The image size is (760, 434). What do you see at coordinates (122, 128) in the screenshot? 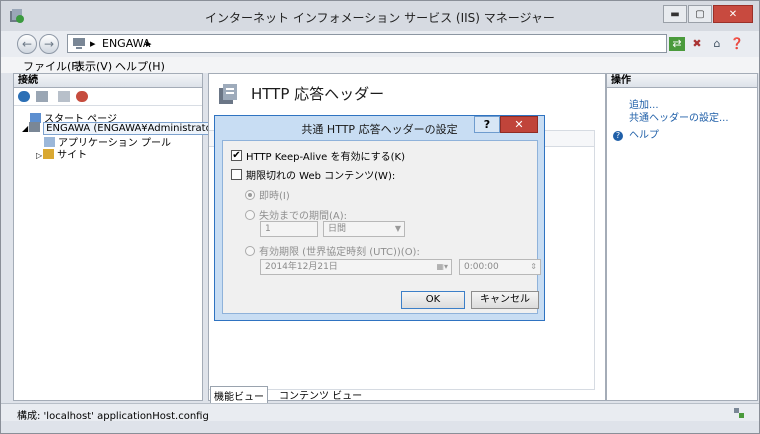
I see `tree-item-server: ◢ ENGAWA (ENGAWA¥Administrator)` at bounding box center [122, 128].